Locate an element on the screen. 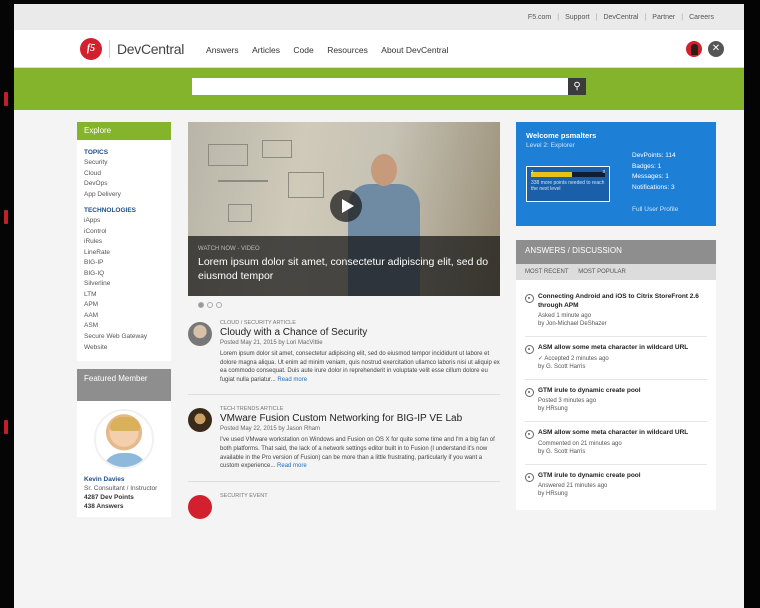  whiteboard-drawing is located at coordinates (273, 186).